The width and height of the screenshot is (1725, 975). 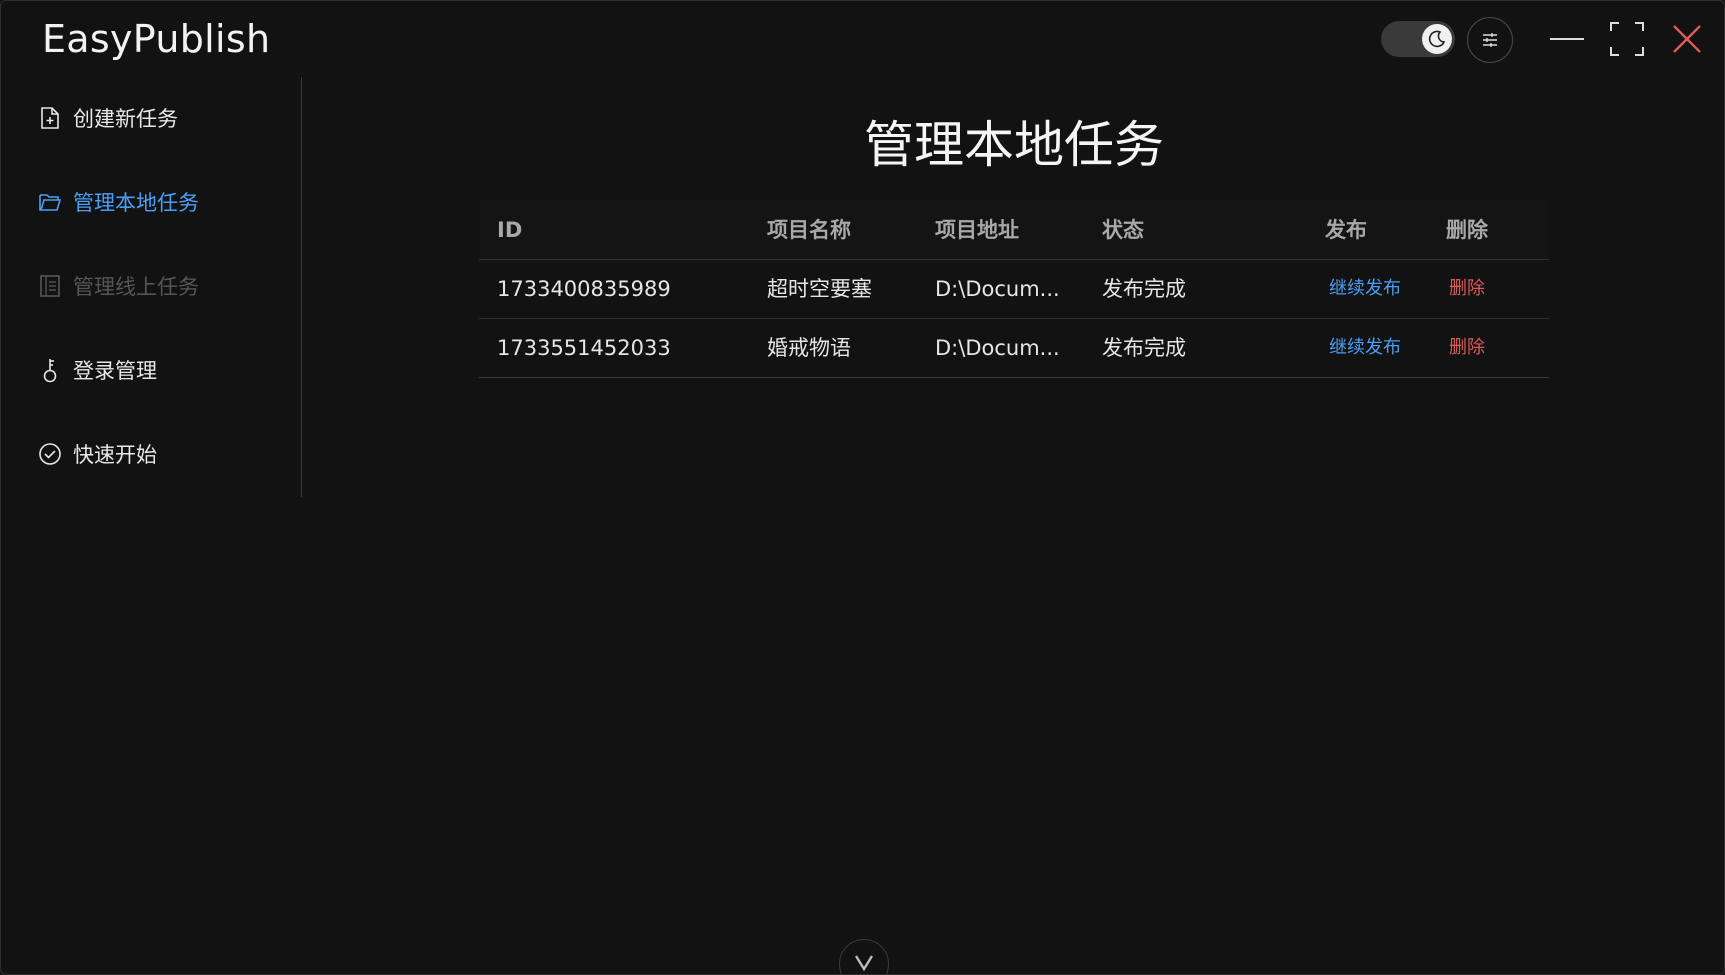 I want to click on app-title: EasyPublish, so click(x=156, y=39).